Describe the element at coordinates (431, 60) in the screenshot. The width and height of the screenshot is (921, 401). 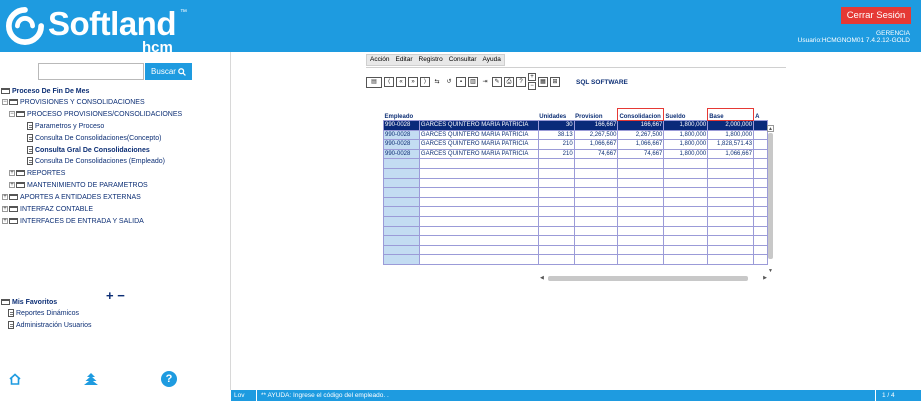
I see `menu-registro: Registro` at that location.